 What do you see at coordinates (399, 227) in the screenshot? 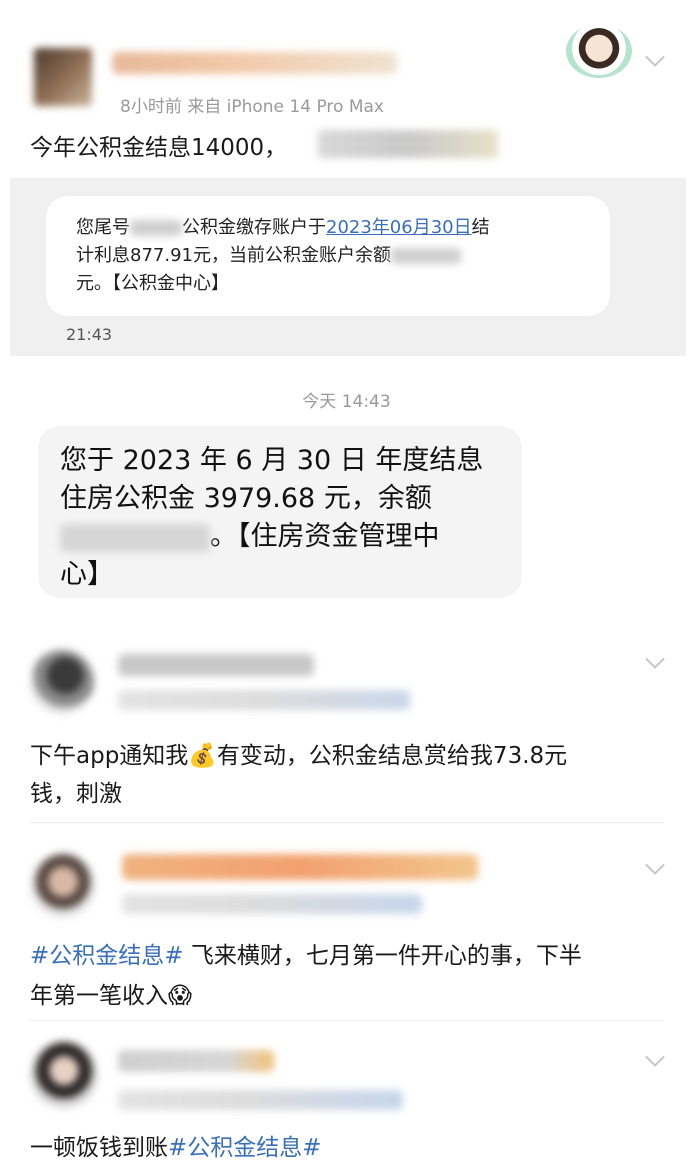
I see `sms-date-link: 2023年06月30日` at bounding box center [399, 227].